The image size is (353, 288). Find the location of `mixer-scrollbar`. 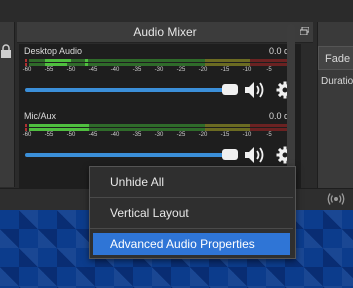

mixer-scrollbar is located at coordinates (291, 103).